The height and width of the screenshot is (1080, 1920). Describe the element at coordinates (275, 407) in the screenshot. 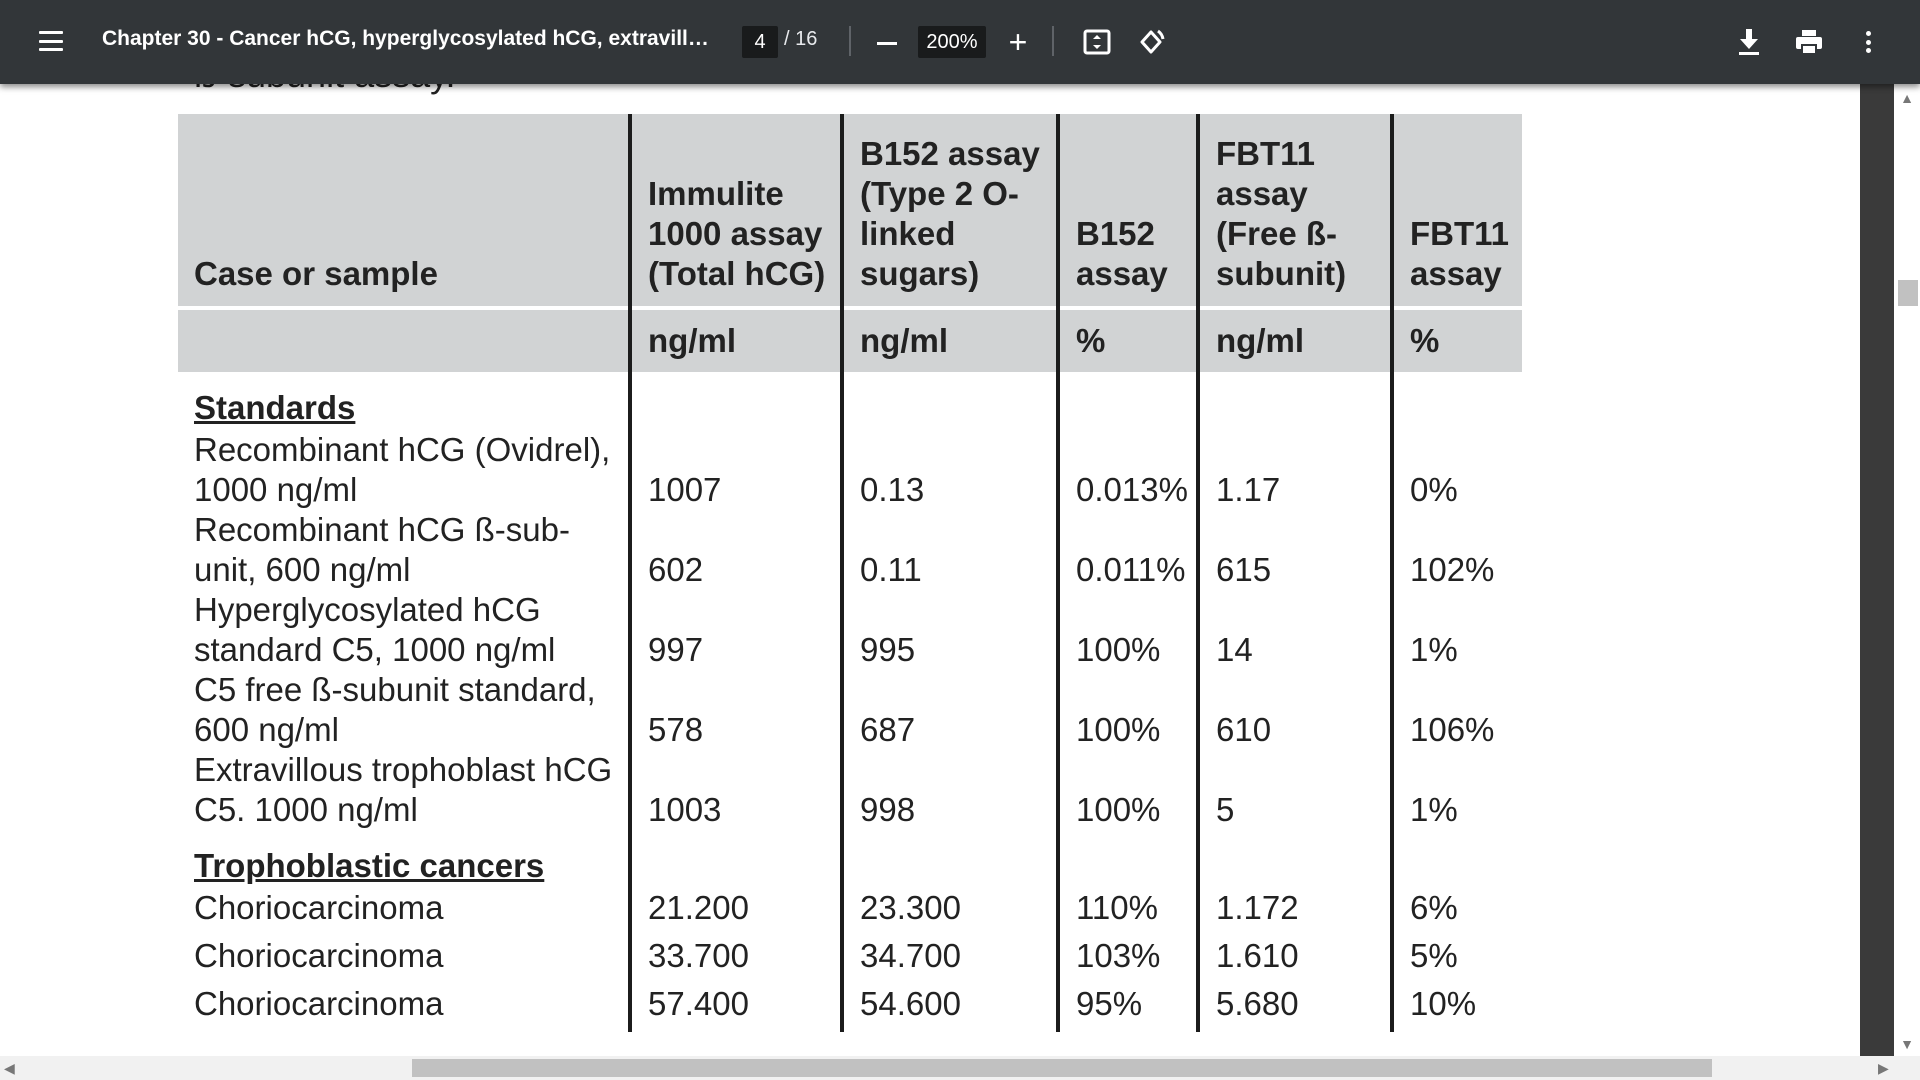

I see `section-label: Standards` at that location.